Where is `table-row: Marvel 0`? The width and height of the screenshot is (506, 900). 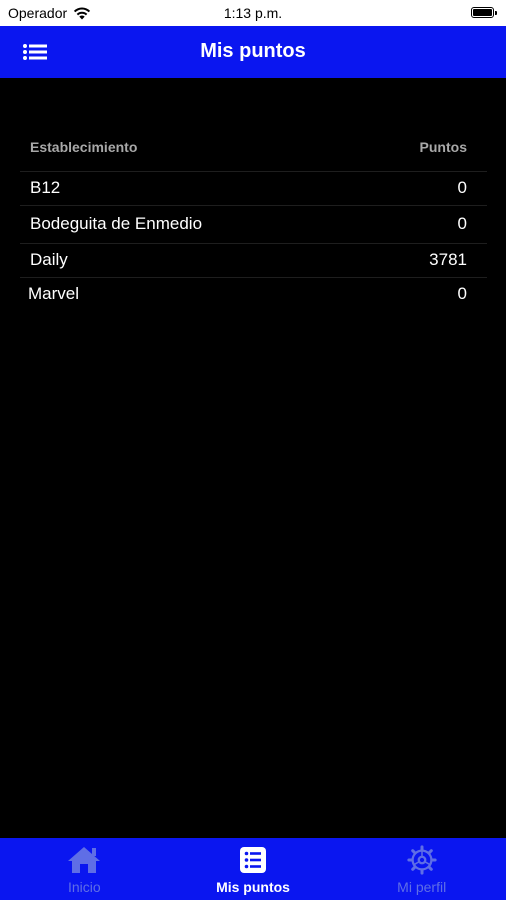
table-row: Marvel 0 is located at coordinates (253, 294).